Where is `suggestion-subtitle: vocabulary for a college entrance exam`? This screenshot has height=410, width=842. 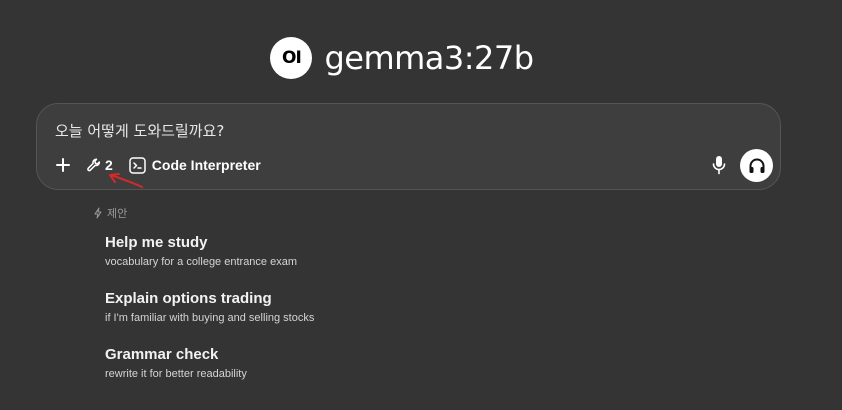 suggestion-subtitle: vocabulary for a college entrance exam is located at coordinates (201, 262).